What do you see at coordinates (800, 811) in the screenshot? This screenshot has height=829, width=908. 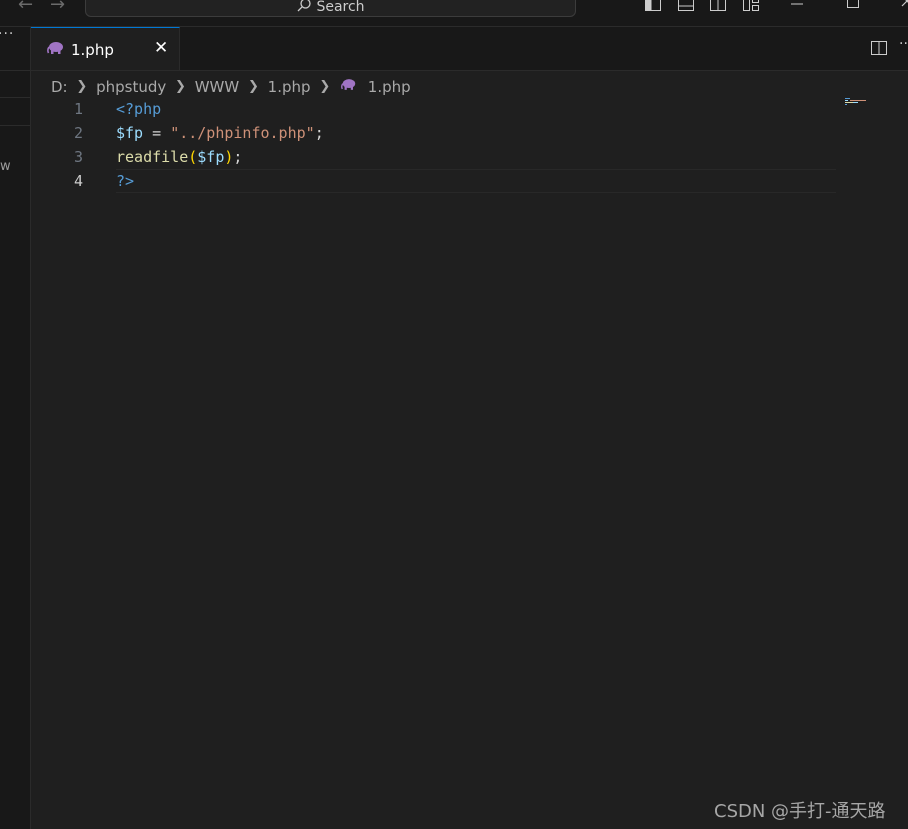 I see `watermark: CSDN @手打-通天路` at bounding box center [800, 811].